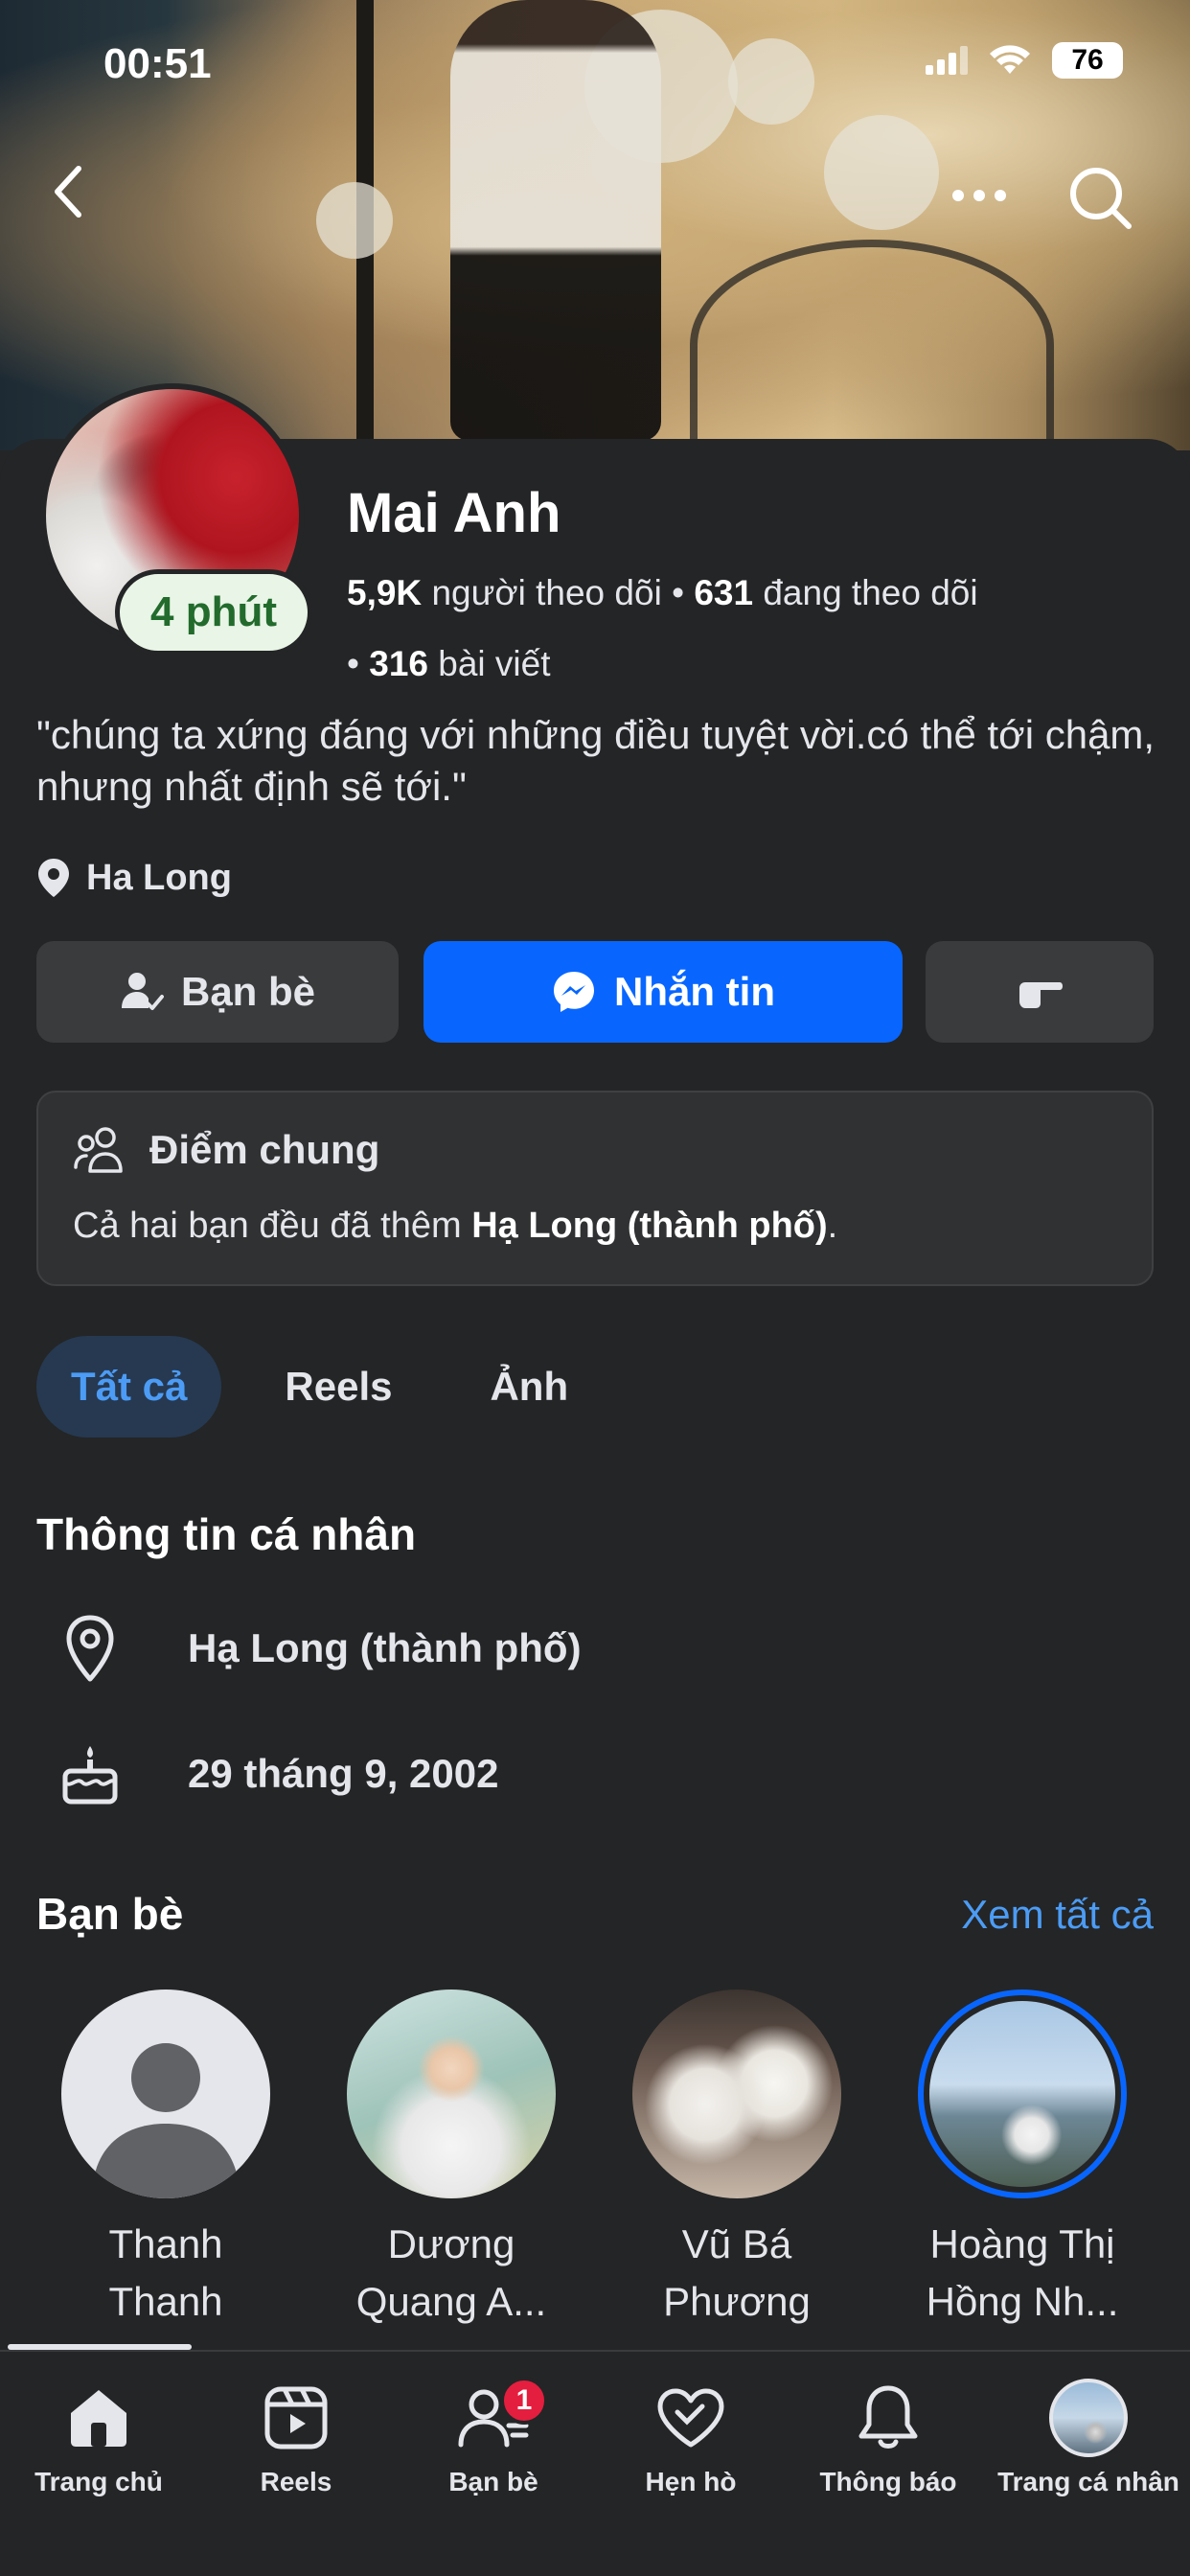 The height and width of the screenshot is (2576, 1190). I want to click on followers-count: 5,9K, so click(385, 592).